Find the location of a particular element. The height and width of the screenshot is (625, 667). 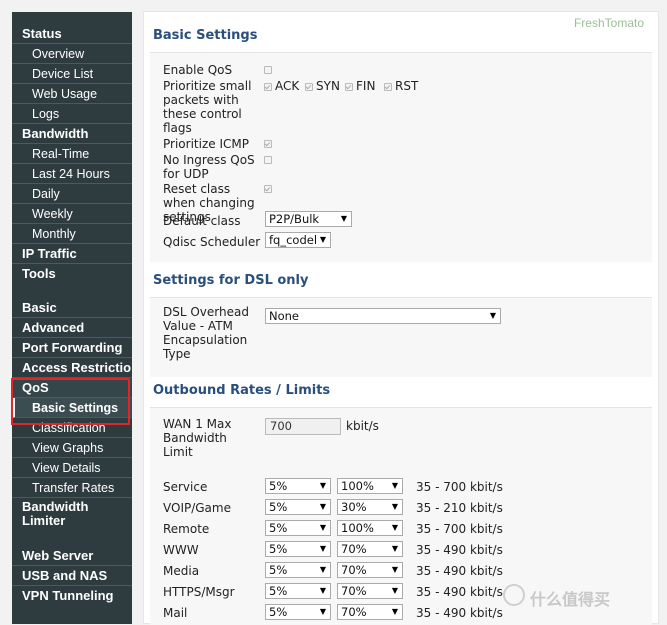

nav-overview: Overview is located at coordinates (72, 54).